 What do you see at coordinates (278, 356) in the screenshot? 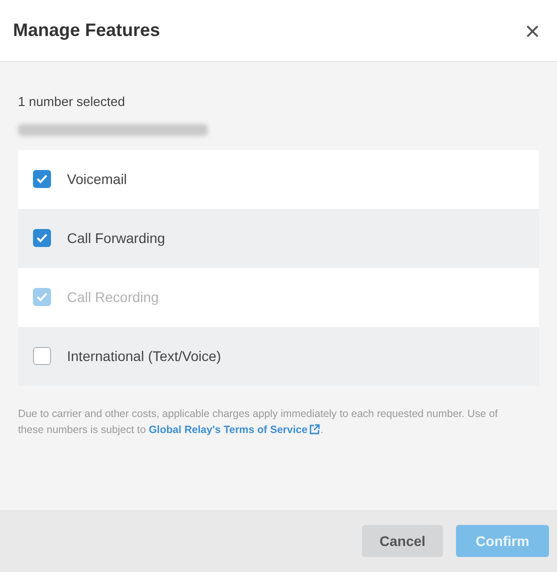
I see `feature-option: International (Text/Voice)` at bounding box center [278, 356].